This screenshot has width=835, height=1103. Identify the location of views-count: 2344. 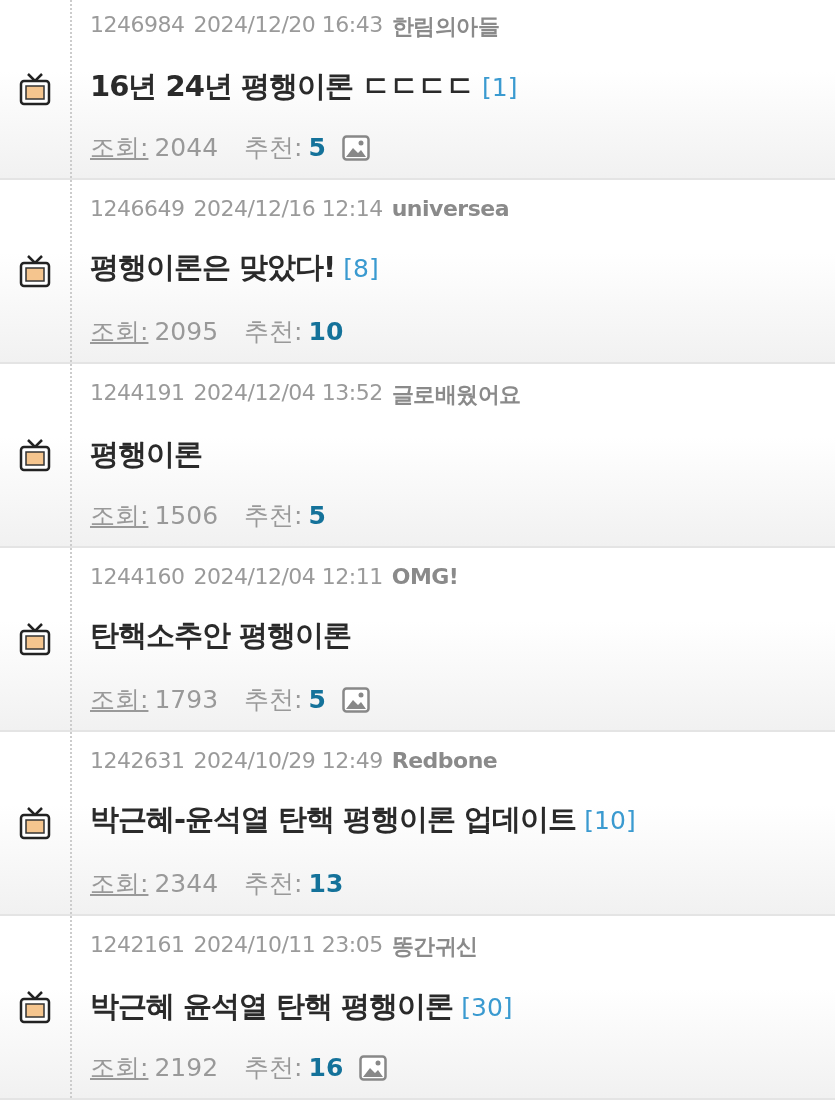
(186, 883).